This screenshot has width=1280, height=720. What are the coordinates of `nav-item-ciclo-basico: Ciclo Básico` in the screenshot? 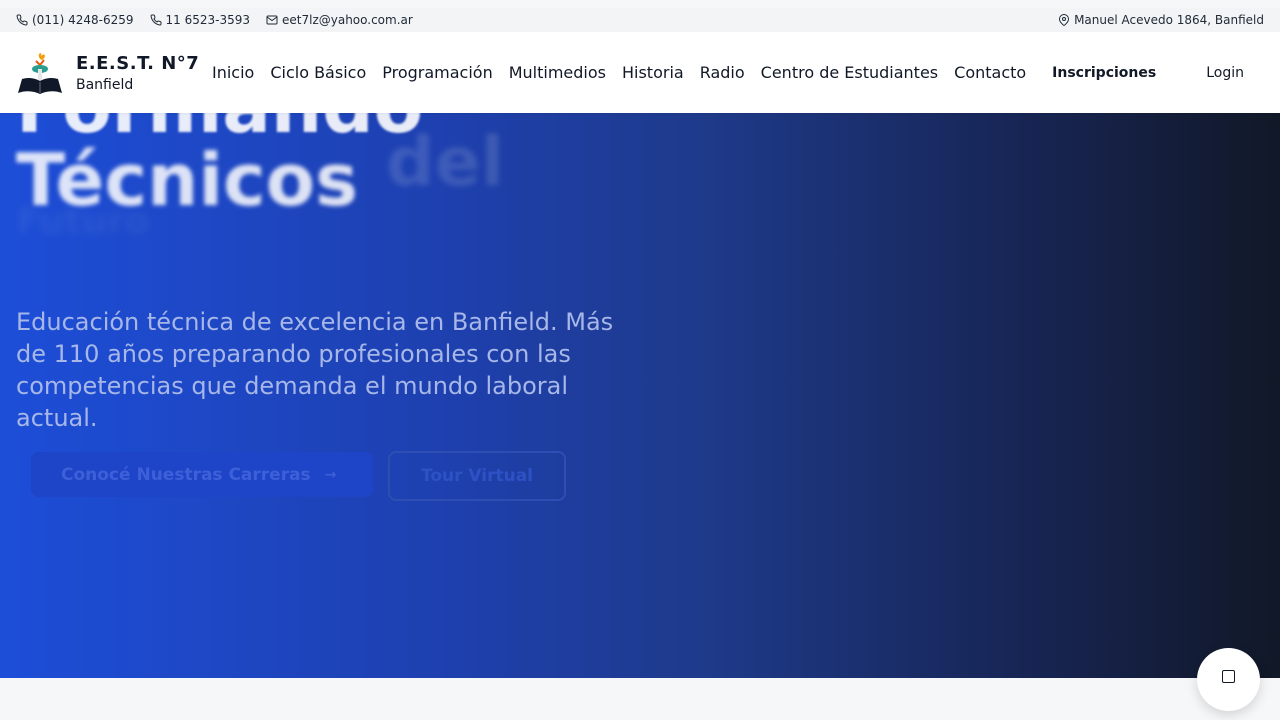 It's located at (318, 72).